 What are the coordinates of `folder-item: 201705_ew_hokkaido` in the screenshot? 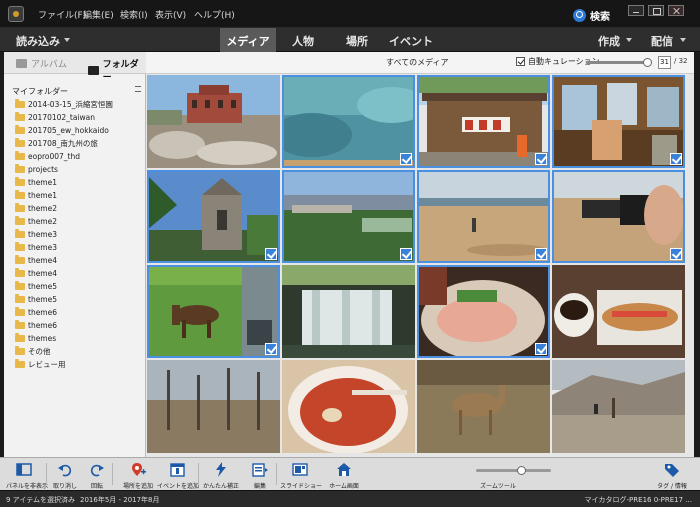 It's located at (75, 130).